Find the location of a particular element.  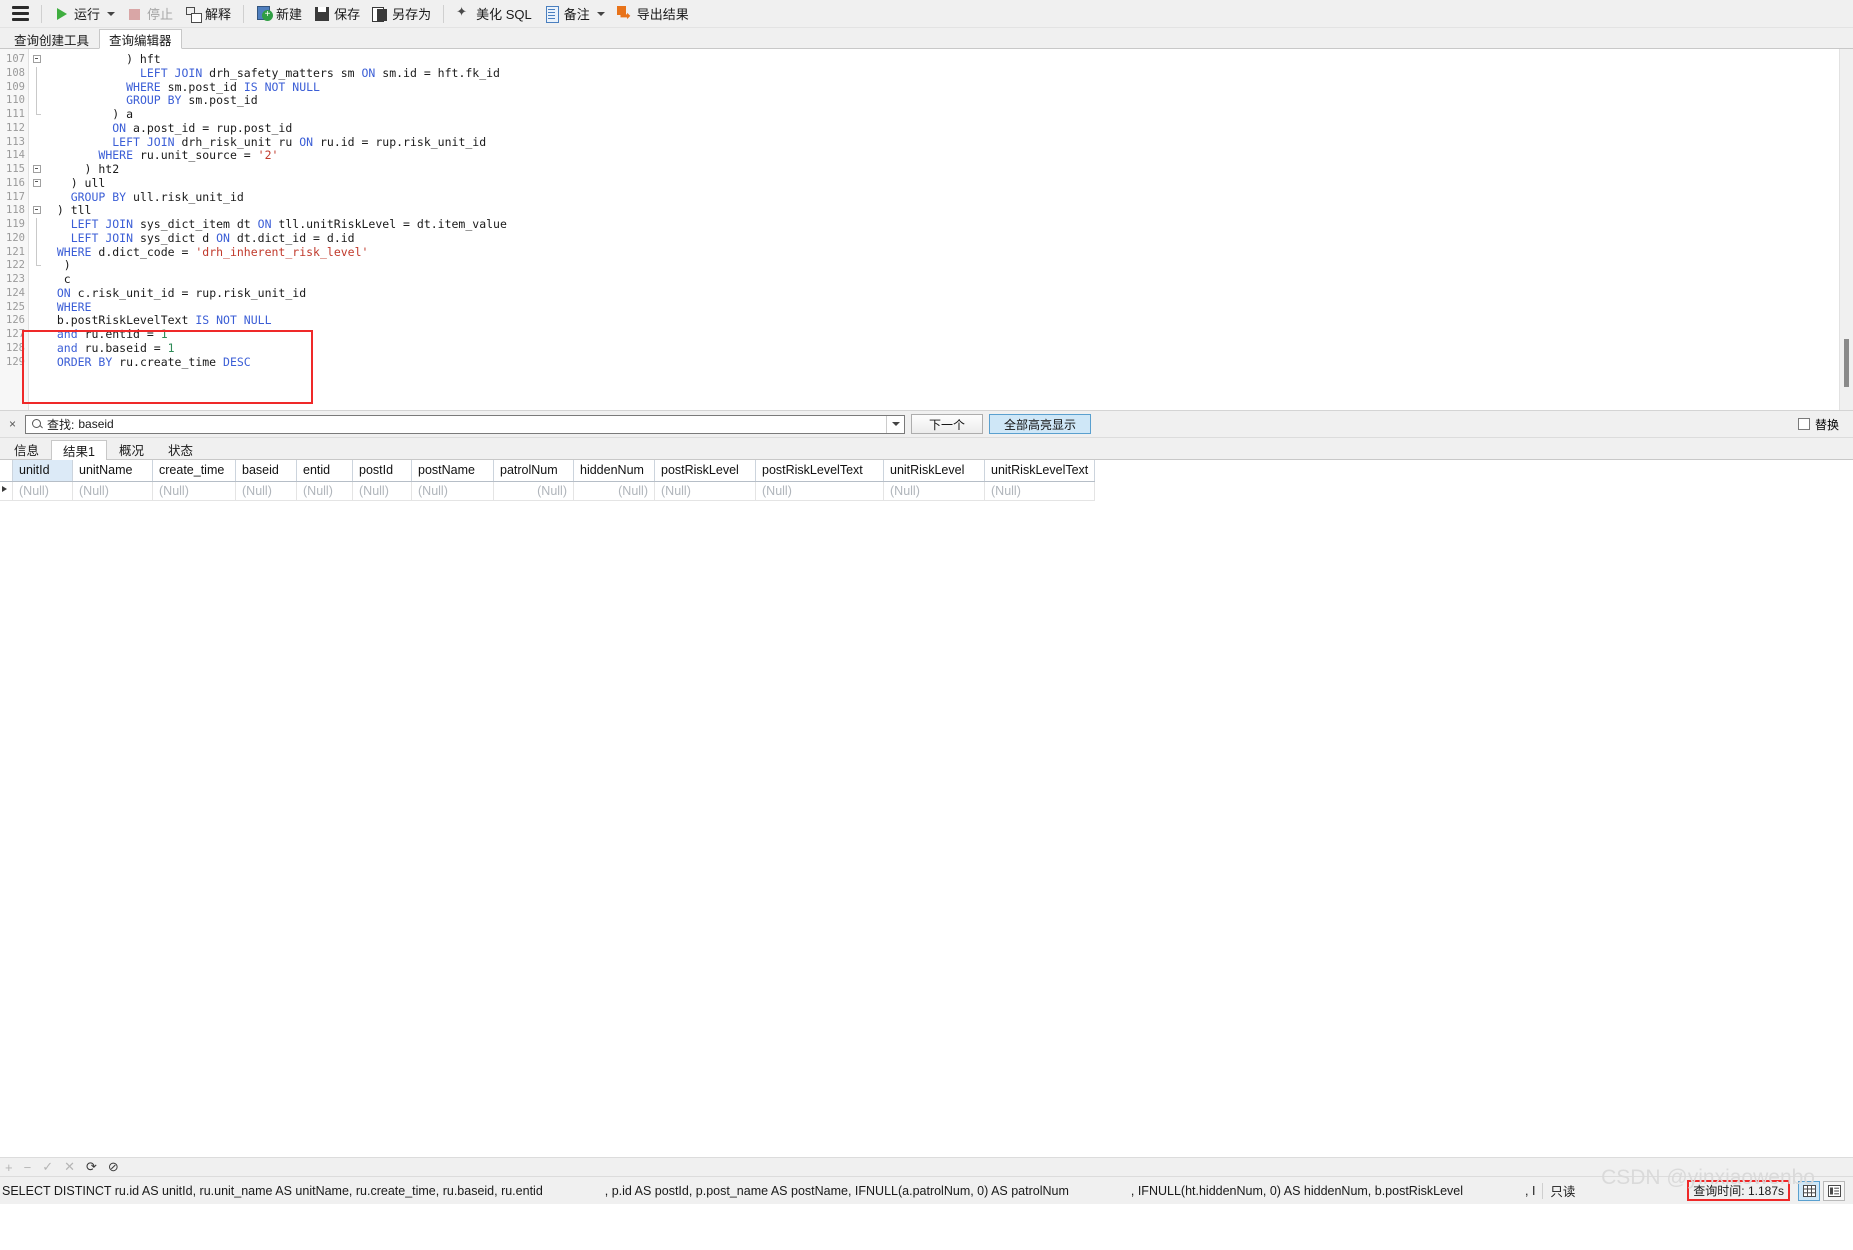

line-number: 110 is located at coordinates (15, 100).